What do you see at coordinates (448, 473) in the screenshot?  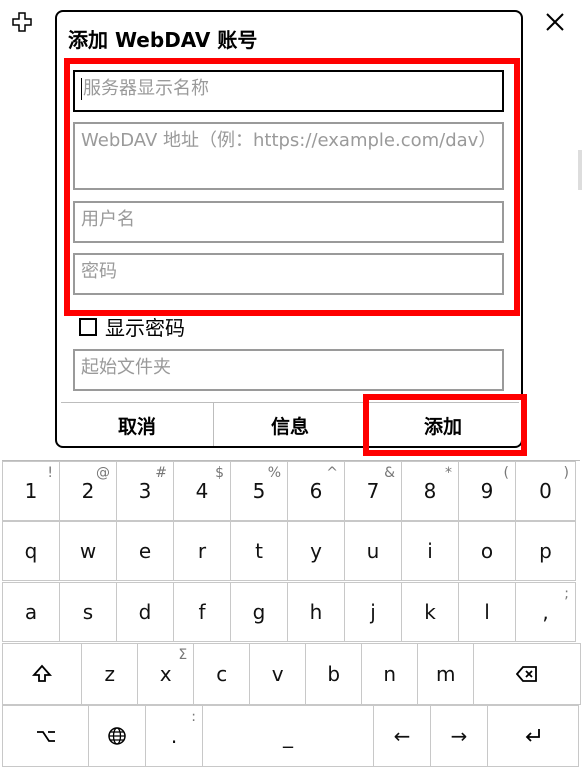 I see `key-8-sublabel: *` at bounding box center [448, 473].